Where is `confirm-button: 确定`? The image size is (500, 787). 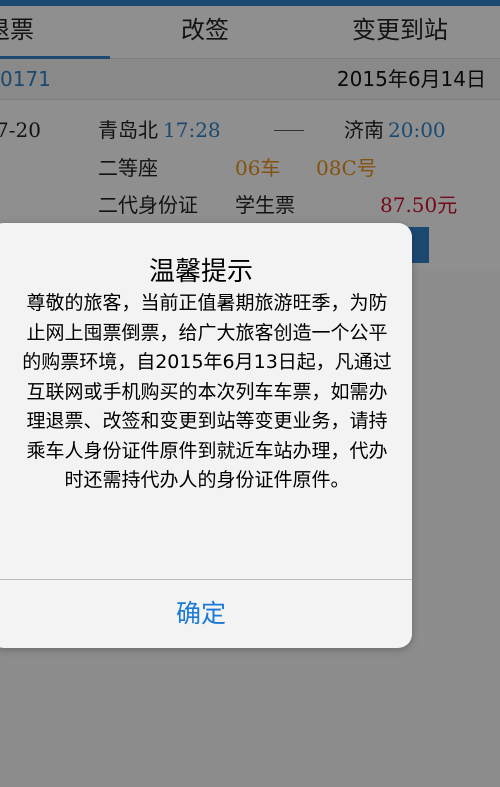
confirm-button: 确定 is located at coordinates (206, 614).